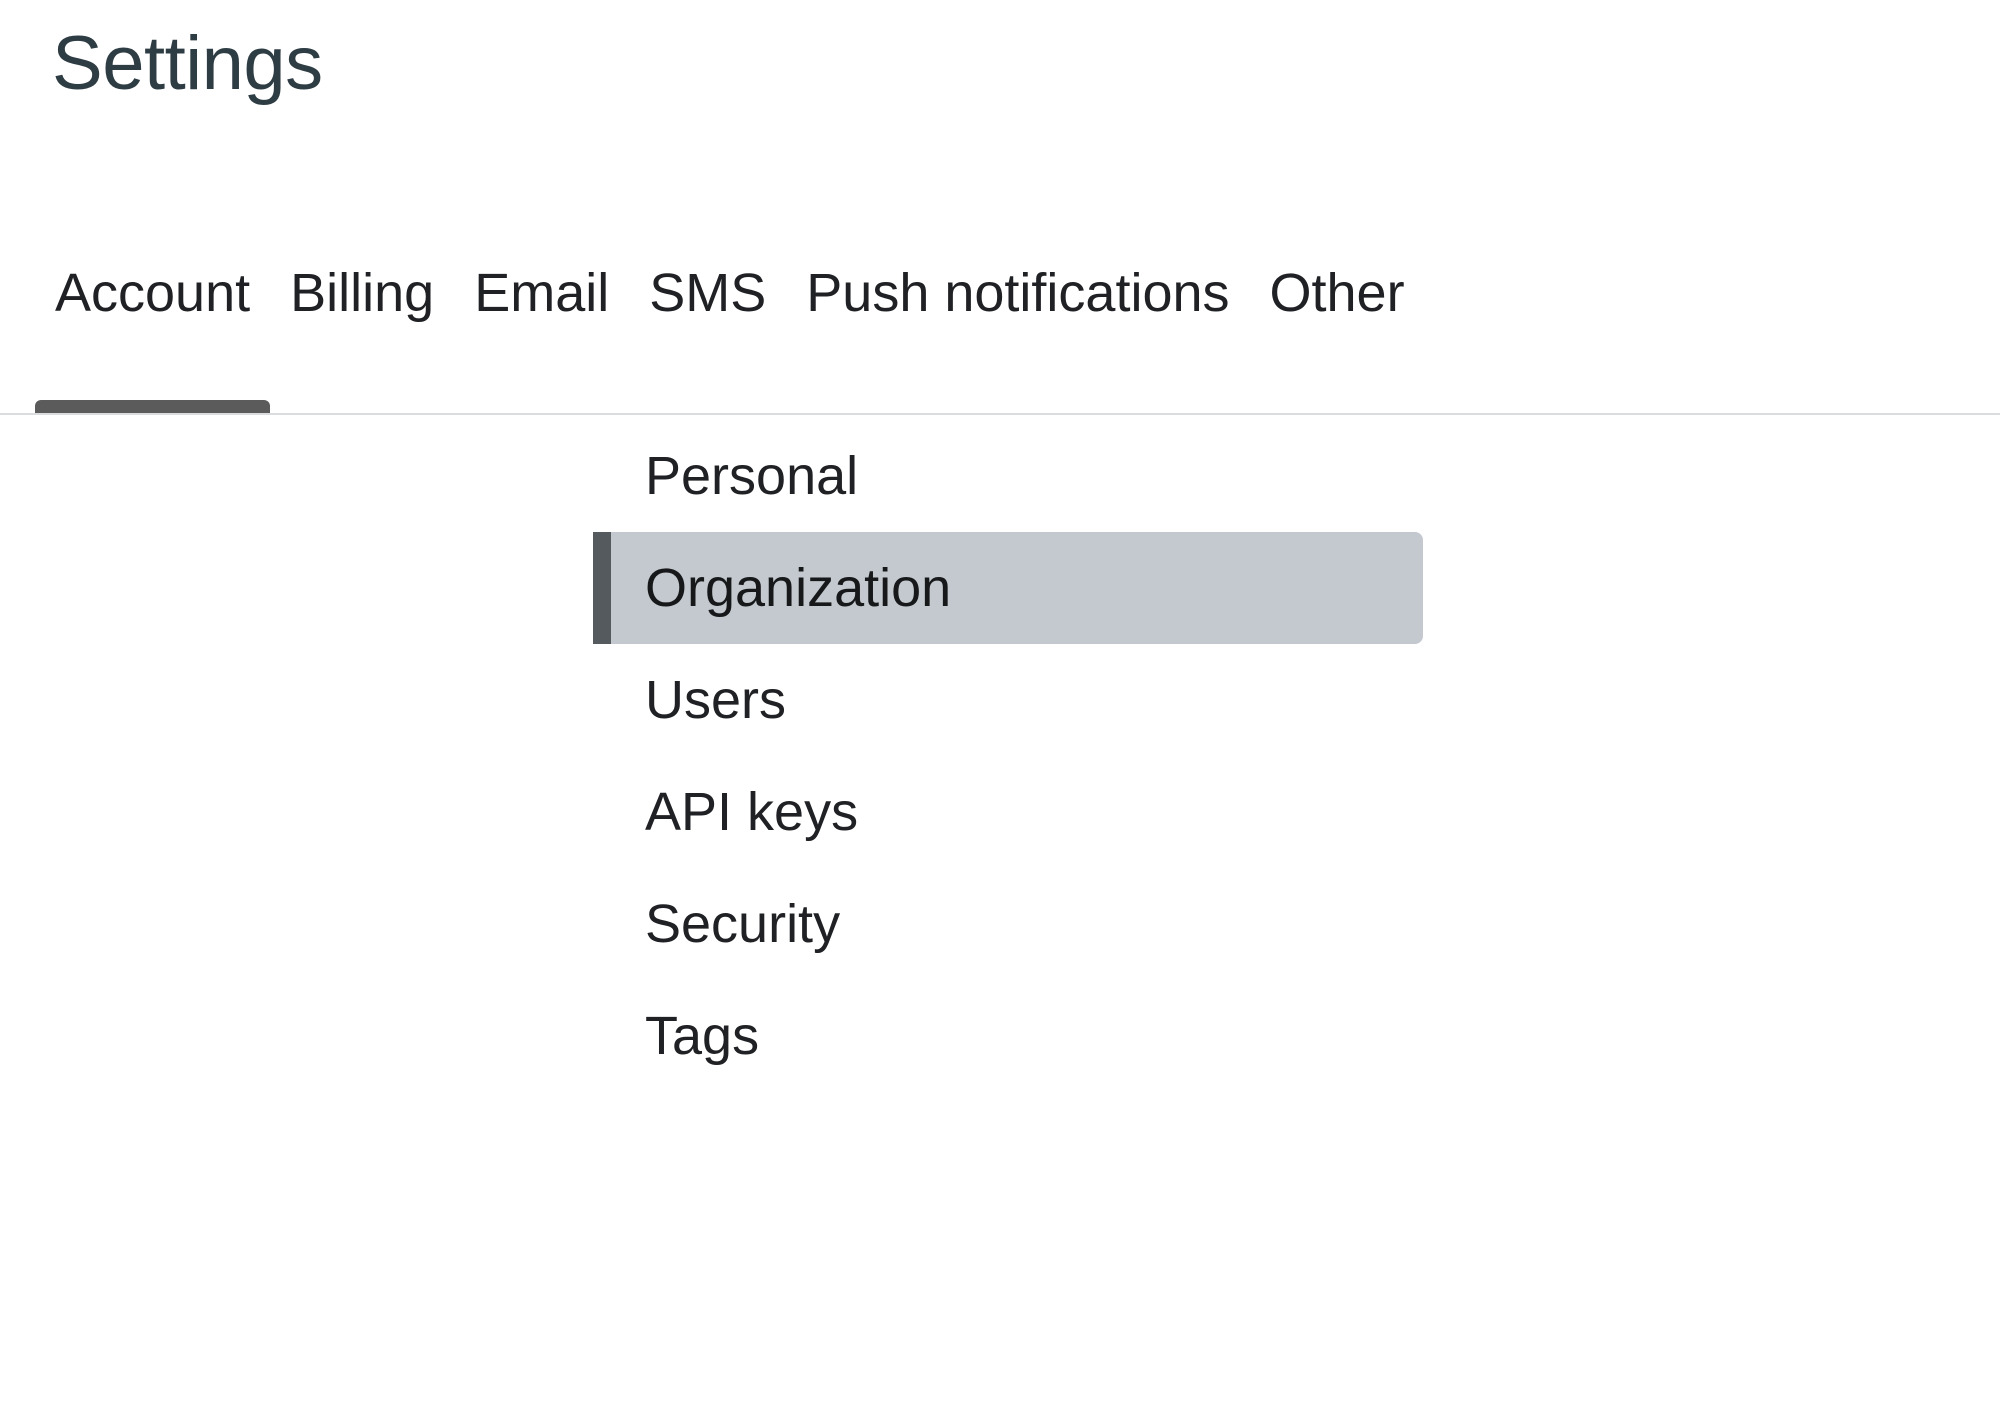 The height and width of the screenshot is (1422, 2000). I want to click on tab-sms-label: SMS, so click(708, 292).